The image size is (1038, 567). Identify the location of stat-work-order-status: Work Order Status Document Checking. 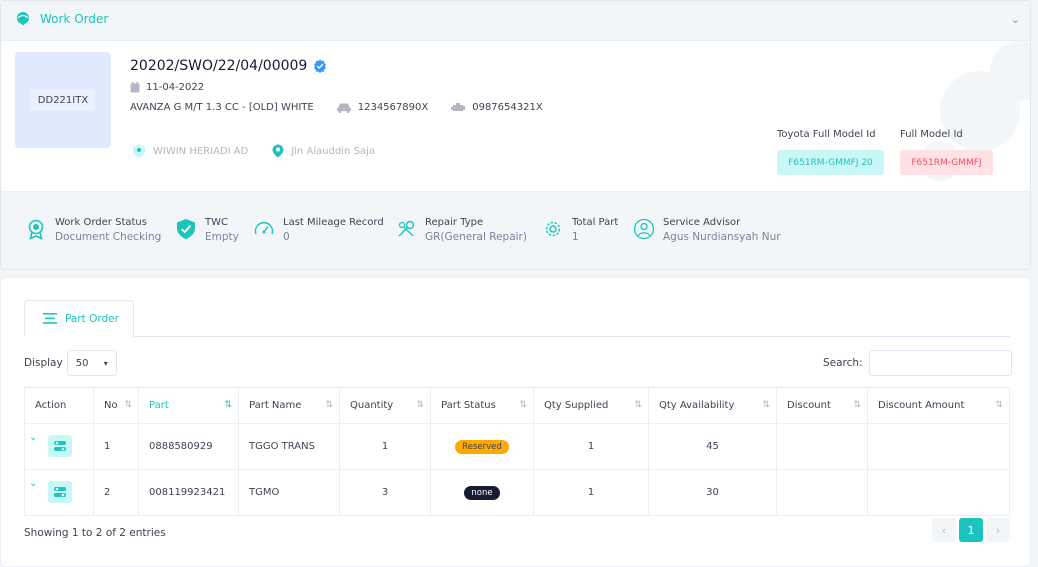
(93, 230).